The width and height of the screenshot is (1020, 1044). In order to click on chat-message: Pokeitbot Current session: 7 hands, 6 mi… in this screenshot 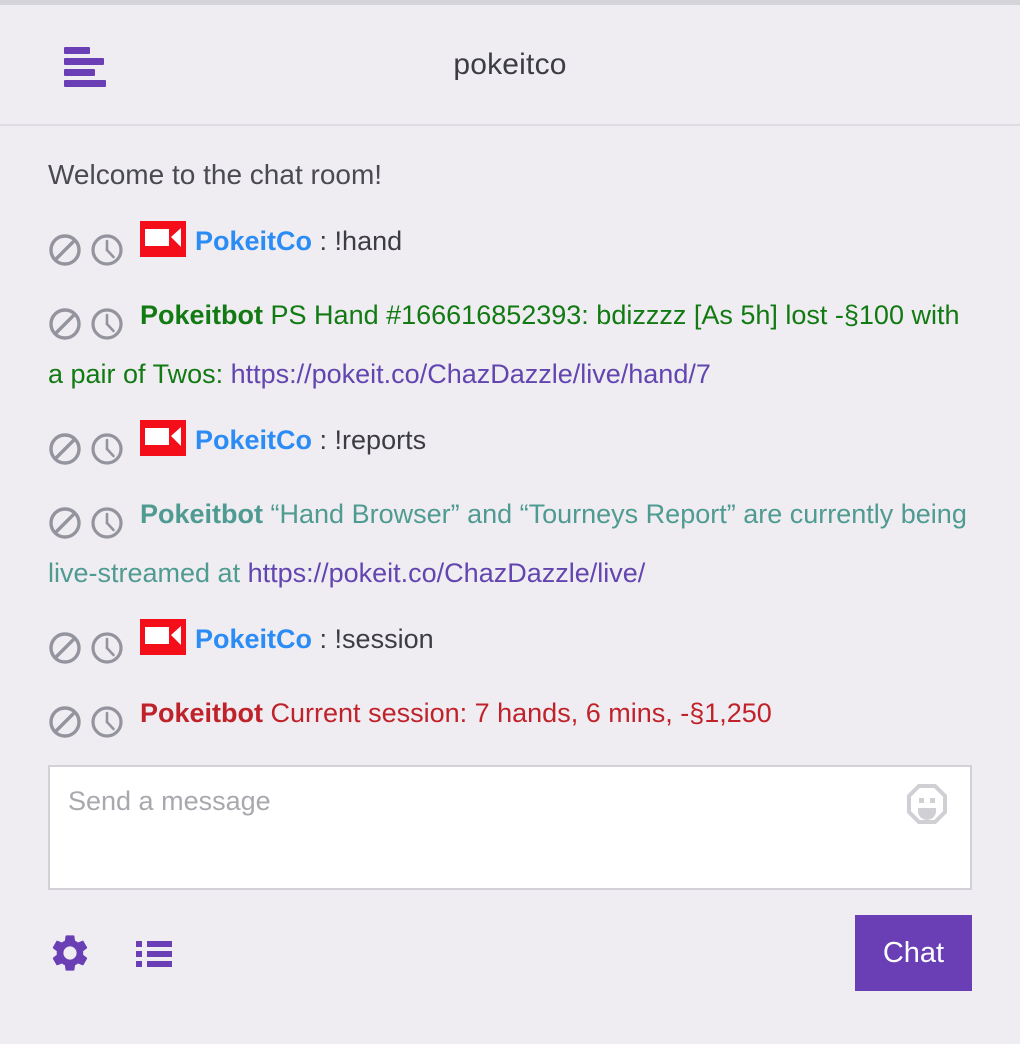, I will do `click(510, 717)`.